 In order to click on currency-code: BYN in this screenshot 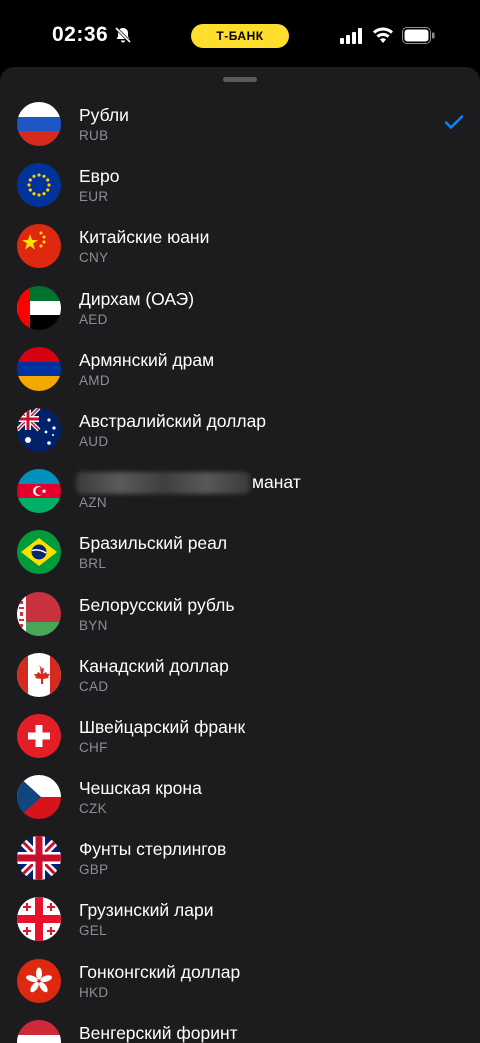, I will do `click(93, 625)`.